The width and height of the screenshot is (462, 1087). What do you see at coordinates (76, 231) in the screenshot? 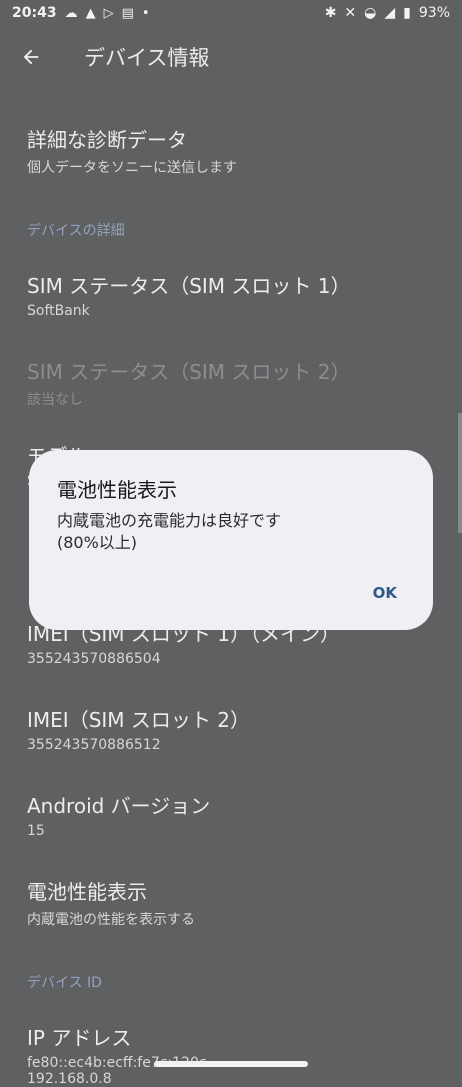
I see `section-header-details: デバイスの詳細` at bounding box center [76, 231].